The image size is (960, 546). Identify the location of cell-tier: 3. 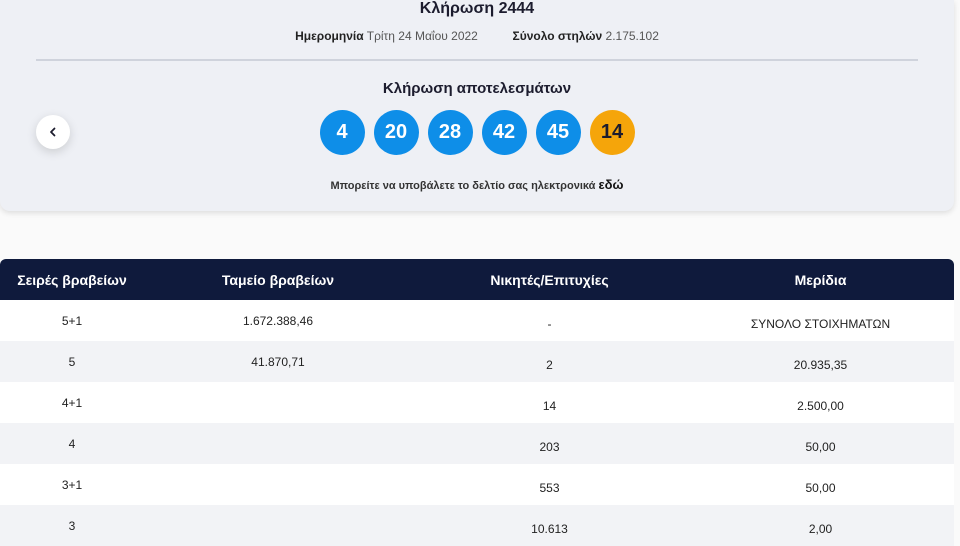
(72, 526).